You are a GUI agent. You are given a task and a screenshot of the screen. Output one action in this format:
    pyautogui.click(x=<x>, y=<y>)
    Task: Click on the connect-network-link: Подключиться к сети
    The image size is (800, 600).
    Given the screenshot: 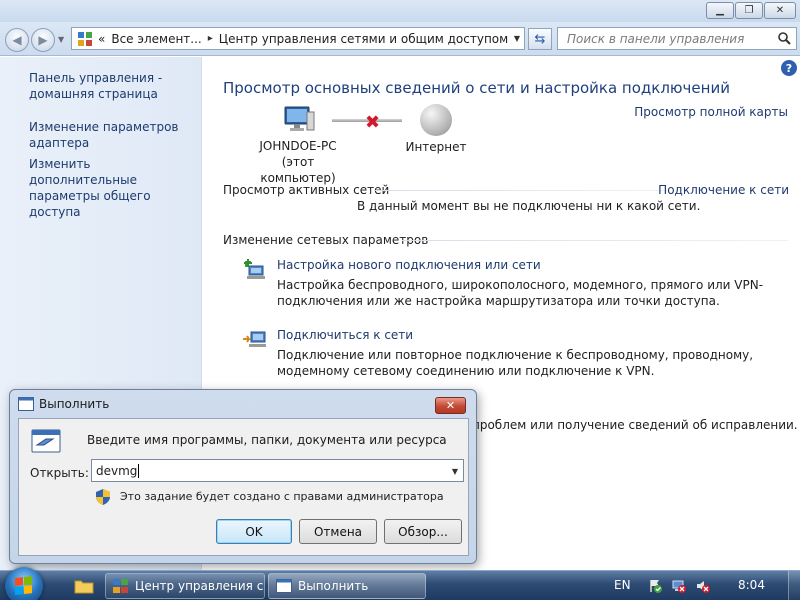 What is the action you would take?
    pyautogui.click(x=345, y=335)
    